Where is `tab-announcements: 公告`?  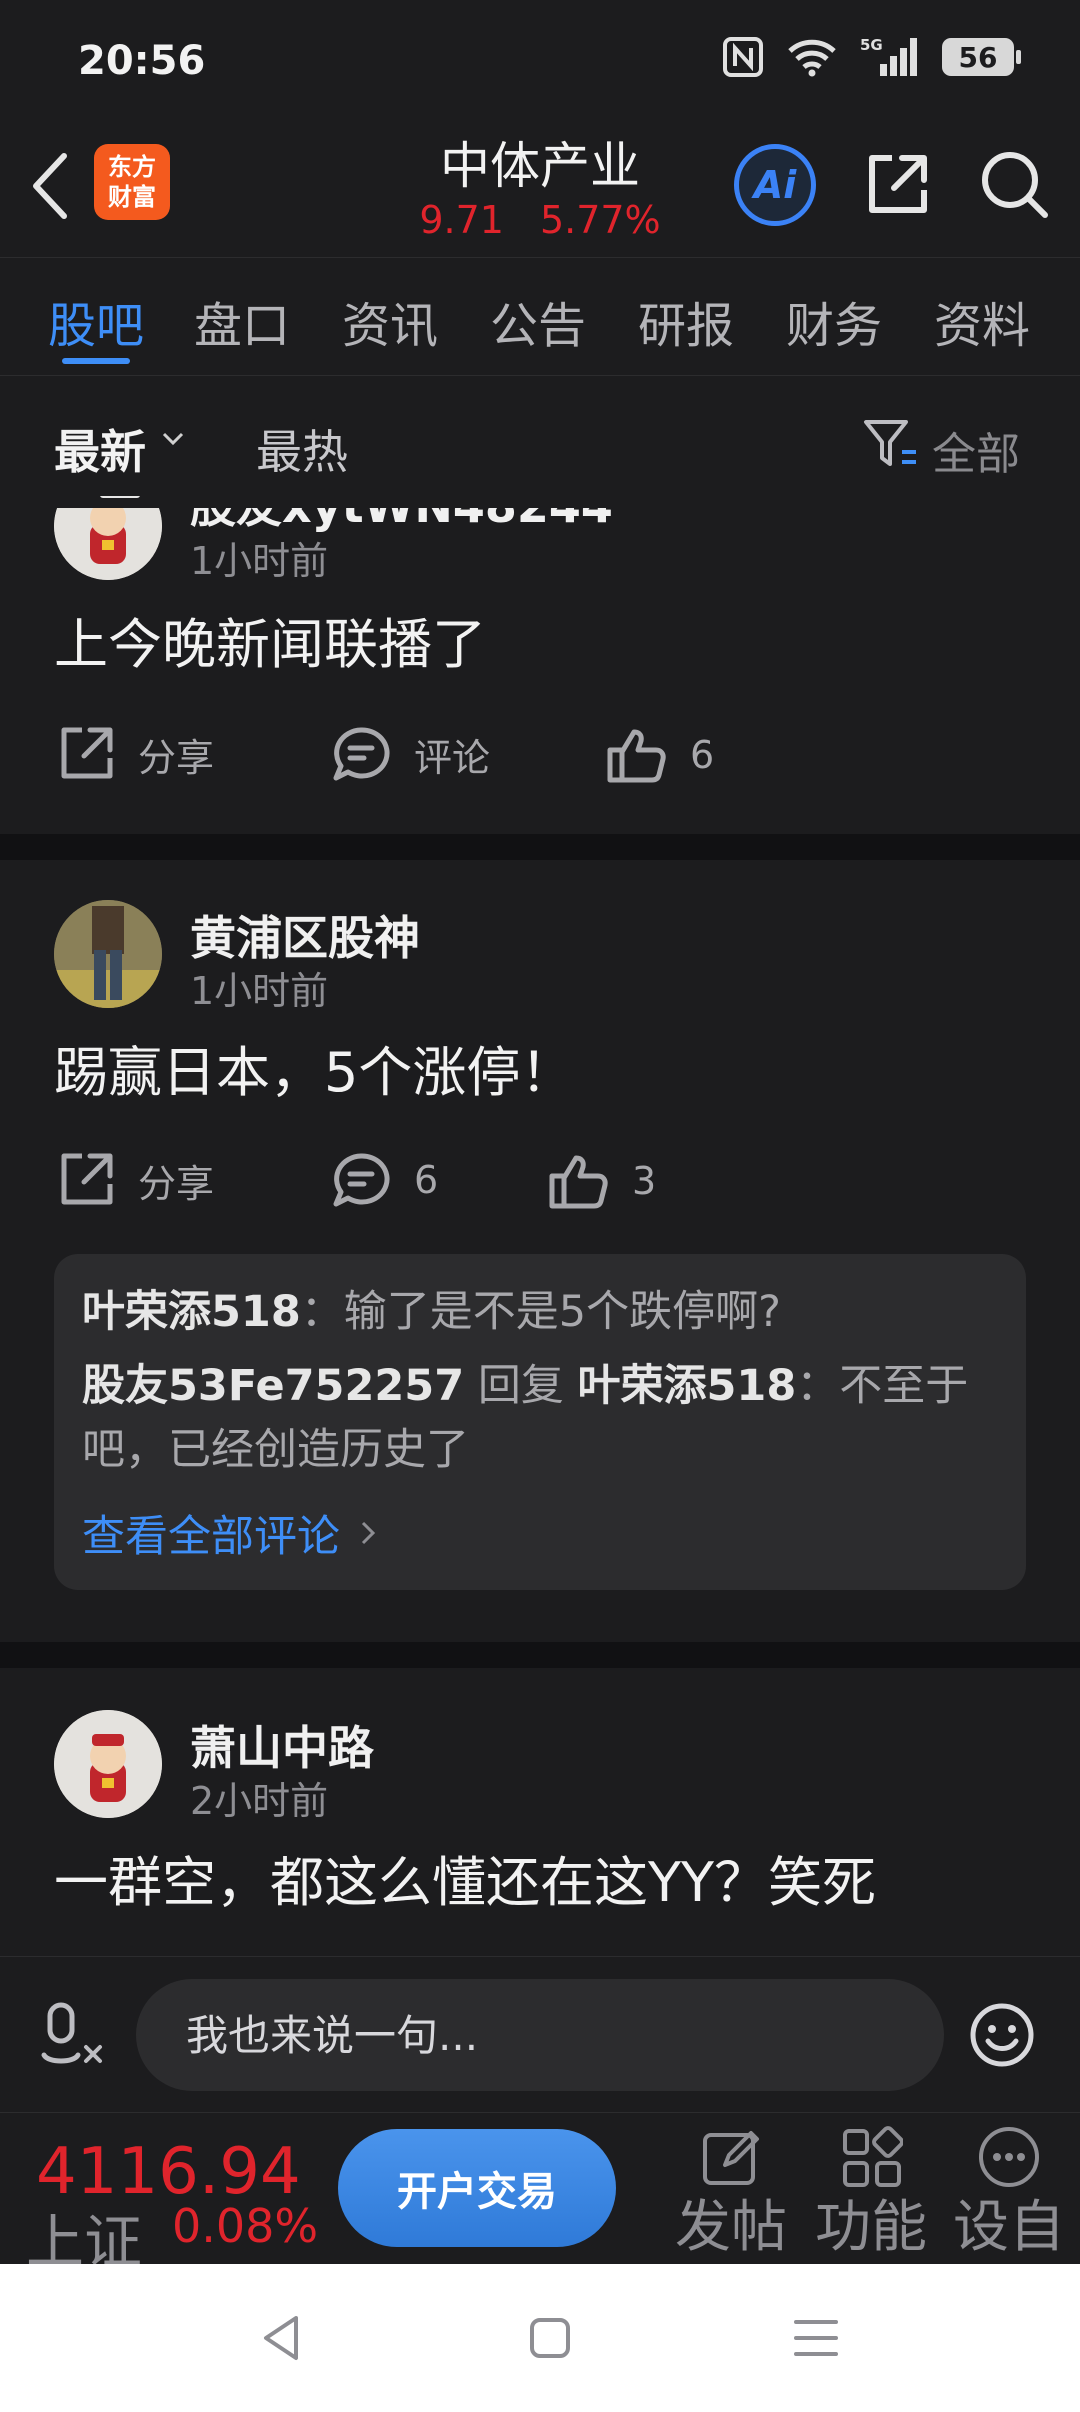
tab-announcements: 公告 is located at coordinates (538, 321).